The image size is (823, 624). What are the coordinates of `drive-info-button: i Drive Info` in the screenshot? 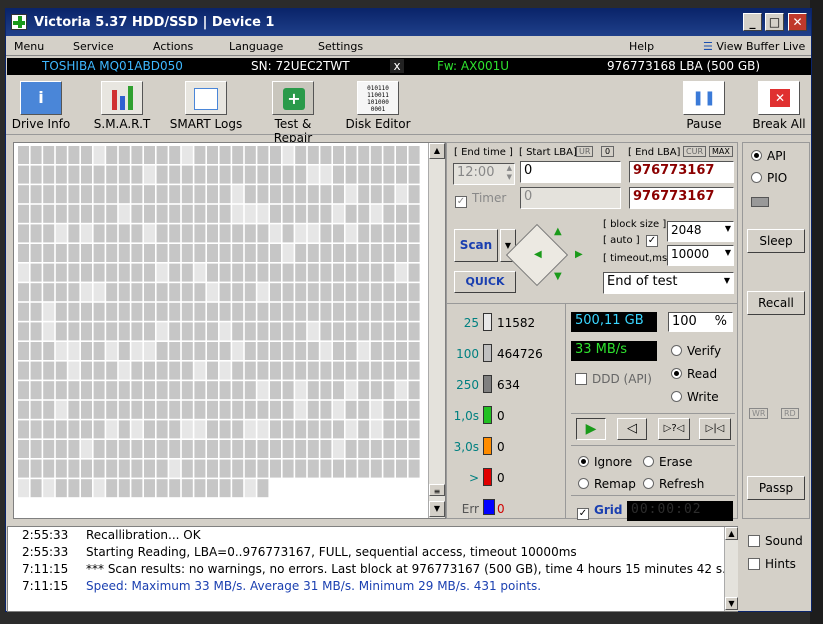 It's located at (41, 106).